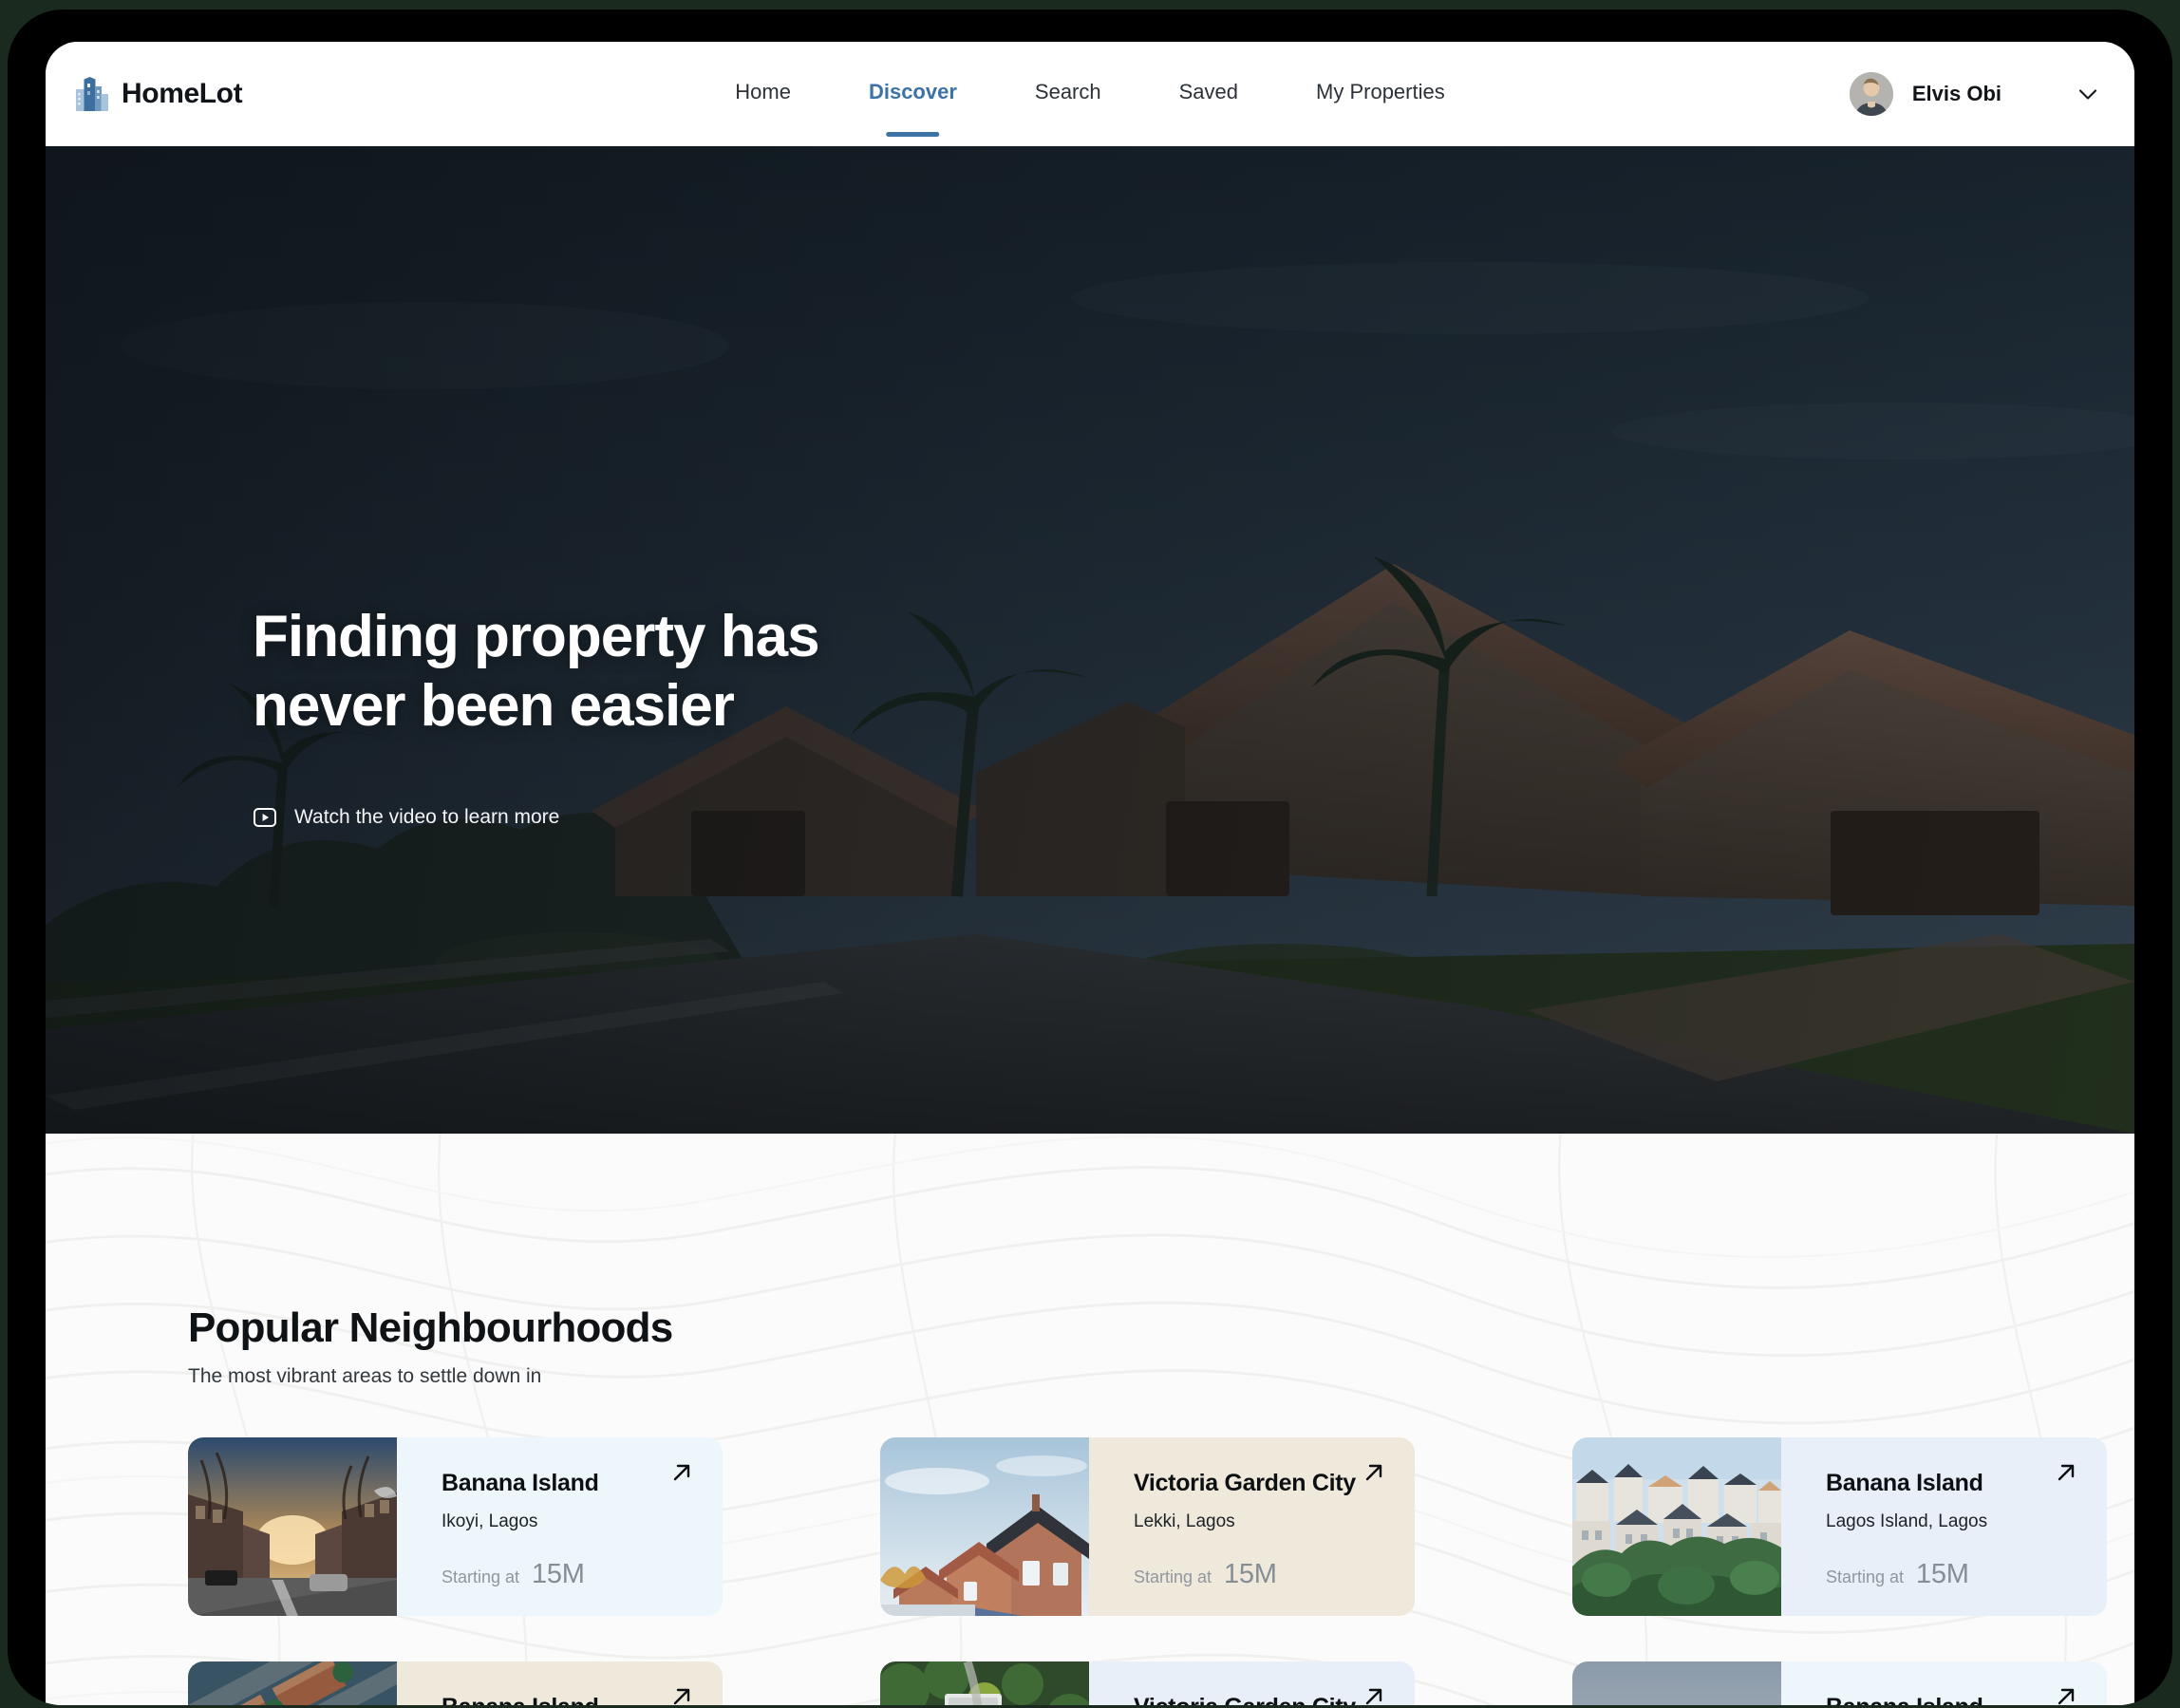  Describe the element at coordinates (913, 107) in the screenshot. I see `nav-item-discover: Discover` at that location.